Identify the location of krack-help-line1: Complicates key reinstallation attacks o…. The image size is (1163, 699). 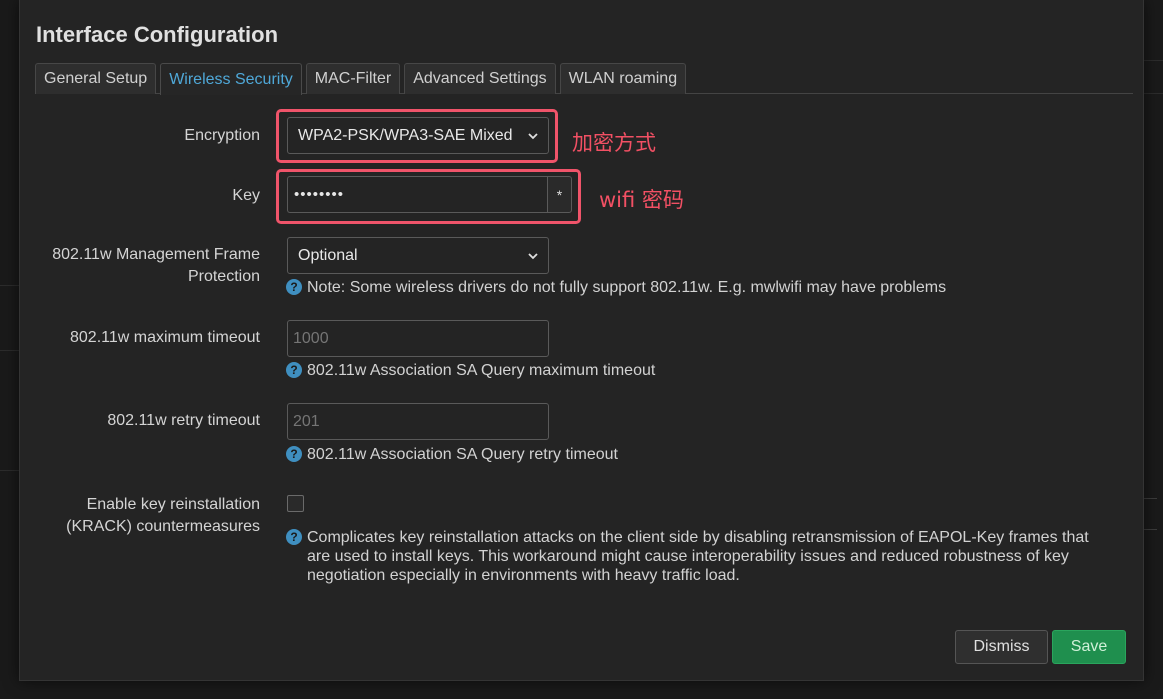
(698, 537).